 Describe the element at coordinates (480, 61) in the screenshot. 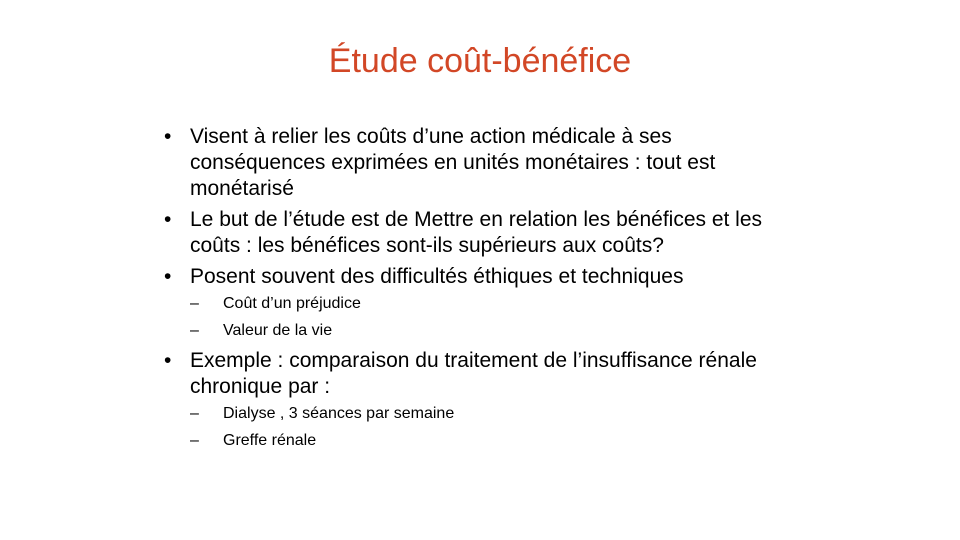

I see `slide-title: Étude coût-bénéfice` at that location.